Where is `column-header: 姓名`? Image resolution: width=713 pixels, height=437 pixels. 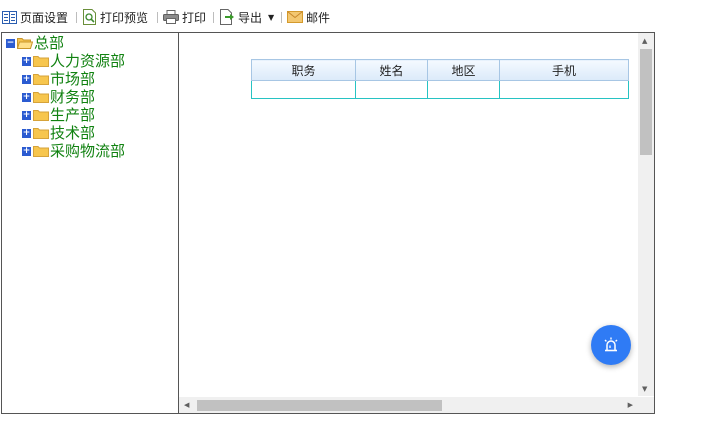 column-header: 姓名 is located at coordinates (391, 70).